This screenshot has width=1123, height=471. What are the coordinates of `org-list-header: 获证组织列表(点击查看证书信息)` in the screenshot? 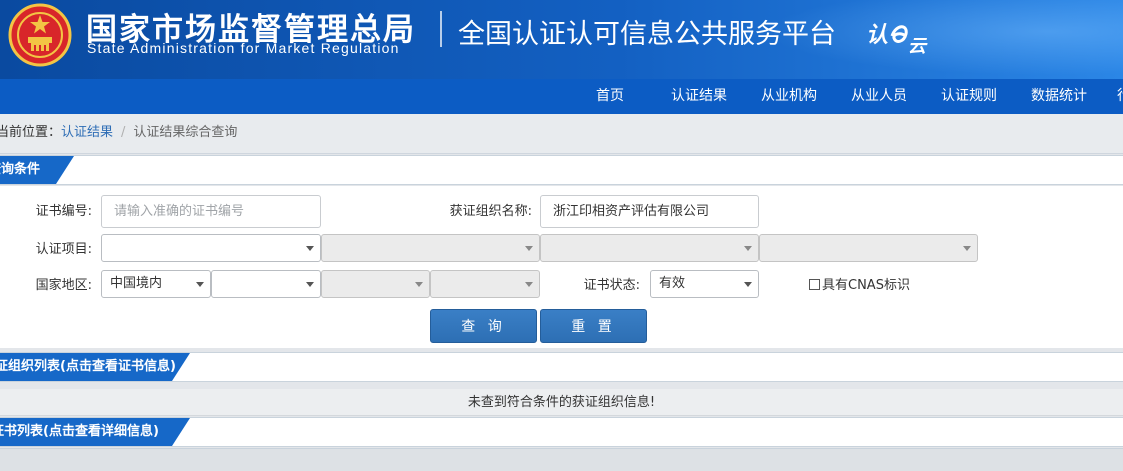 It's located at (561, 367).